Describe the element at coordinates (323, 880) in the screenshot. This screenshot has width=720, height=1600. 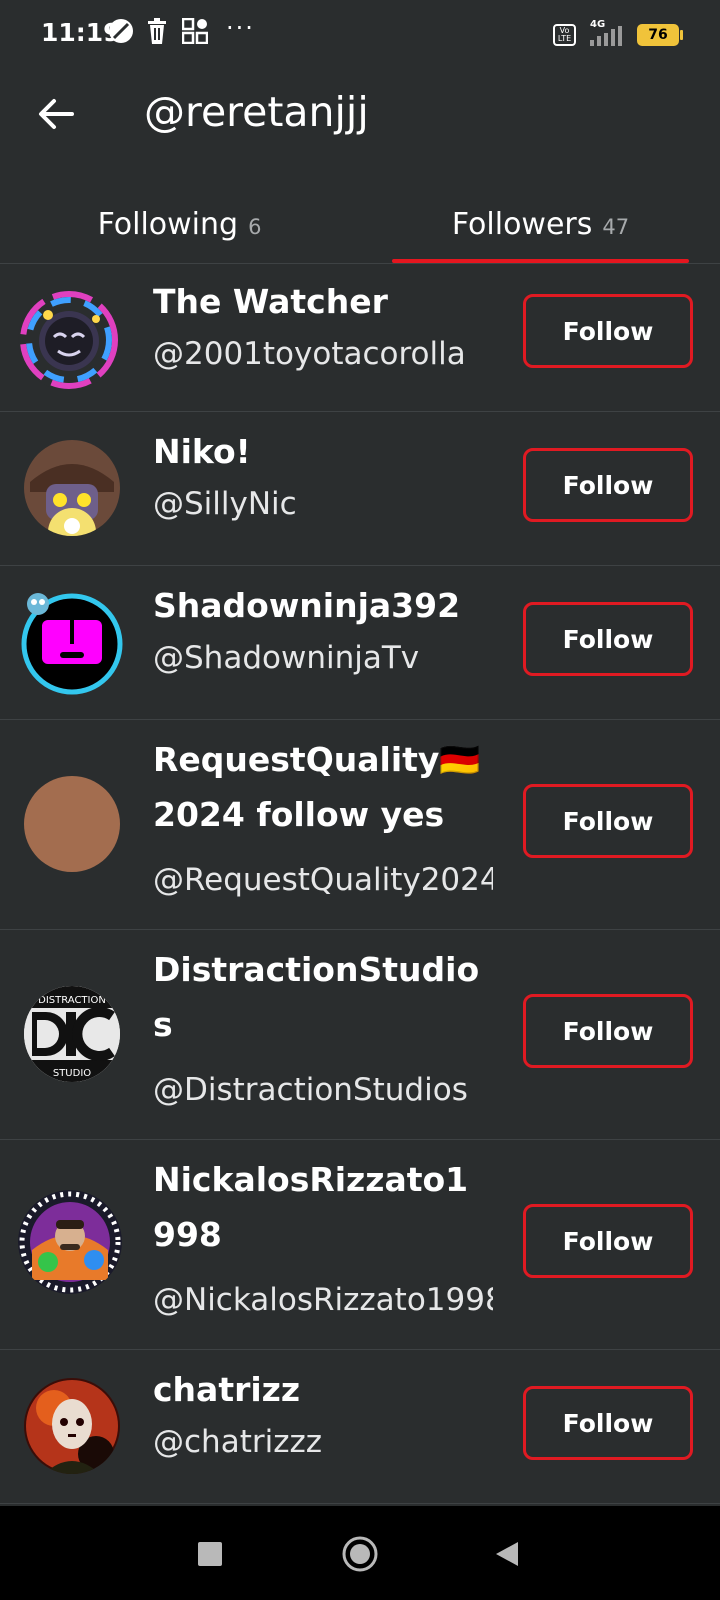
I see `follower-handle: @RequestQuality2024` at that location.